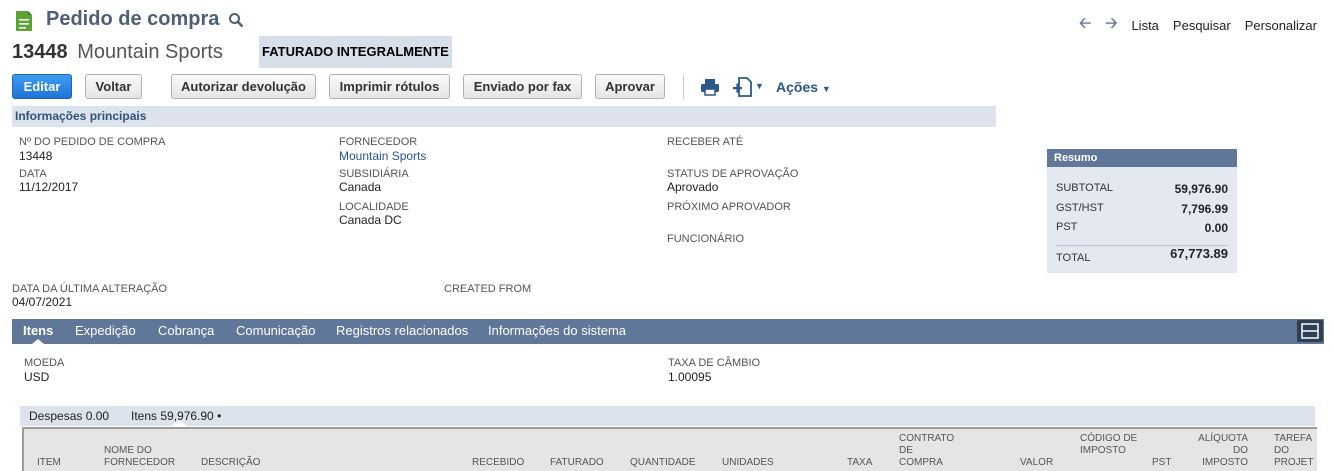  Describe the element at coordinates (729, 207) in the screenshot. I see `next-approver-label: PRÓXIMO APROVADOR` at that location.